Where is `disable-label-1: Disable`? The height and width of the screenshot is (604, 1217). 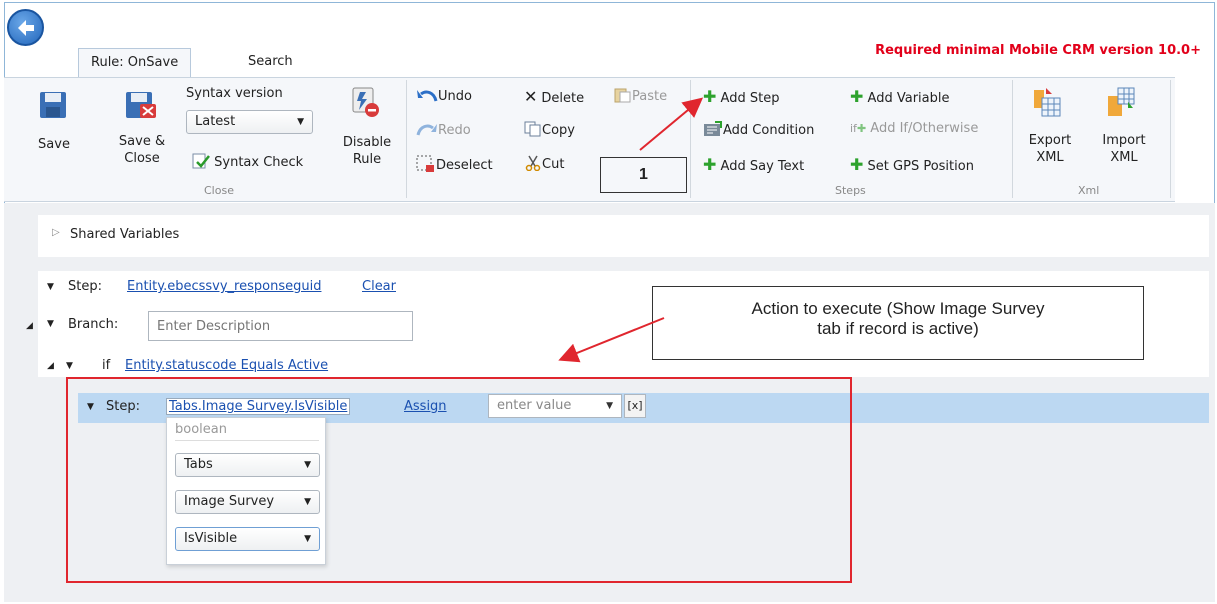
disable-label-1: Disable is located at coordinates (367, 142).